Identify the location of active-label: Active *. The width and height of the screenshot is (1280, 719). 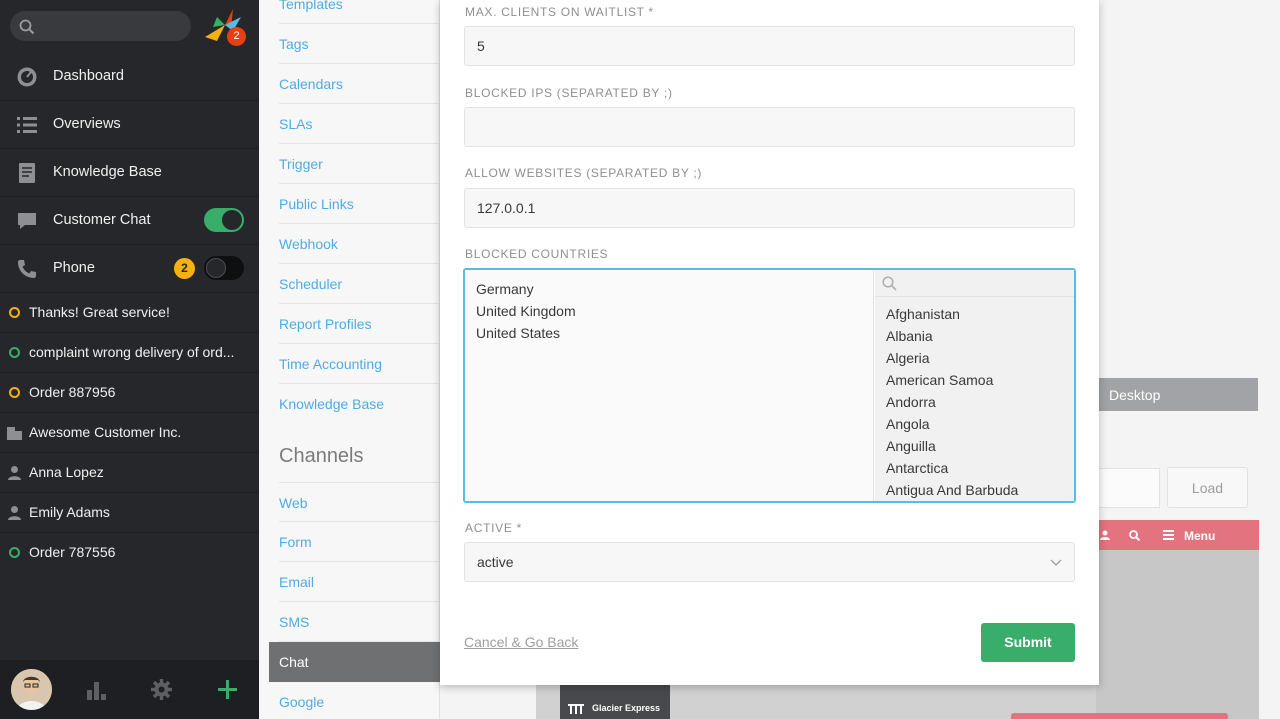
(493, 528).